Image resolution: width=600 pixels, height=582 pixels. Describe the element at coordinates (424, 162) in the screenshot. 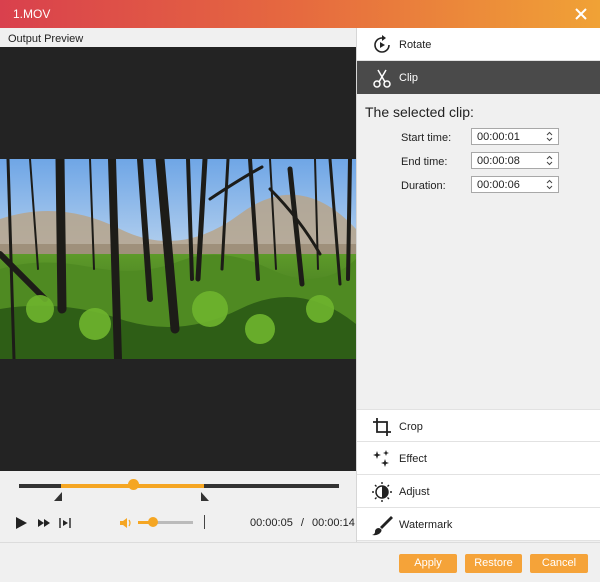

I see `end-time-label: End time:` at that location.